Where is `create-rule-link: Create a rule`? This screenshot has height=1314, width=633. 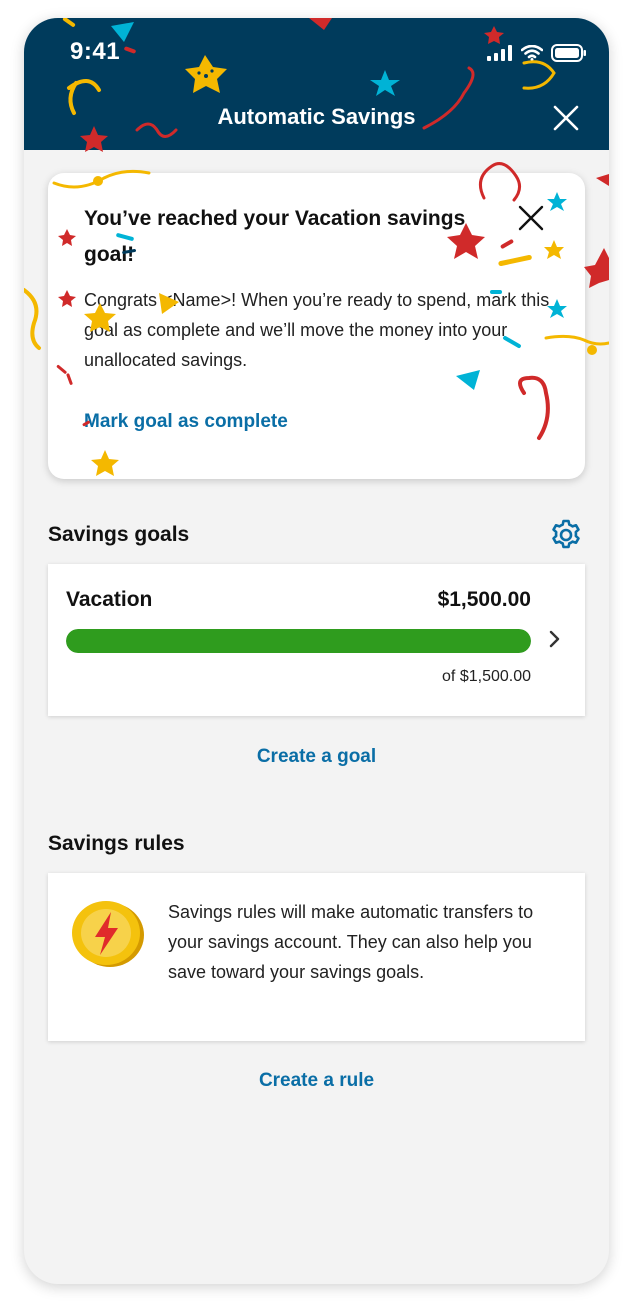
create-rule-link: Create a rule is located at coordinates (316, 1081).